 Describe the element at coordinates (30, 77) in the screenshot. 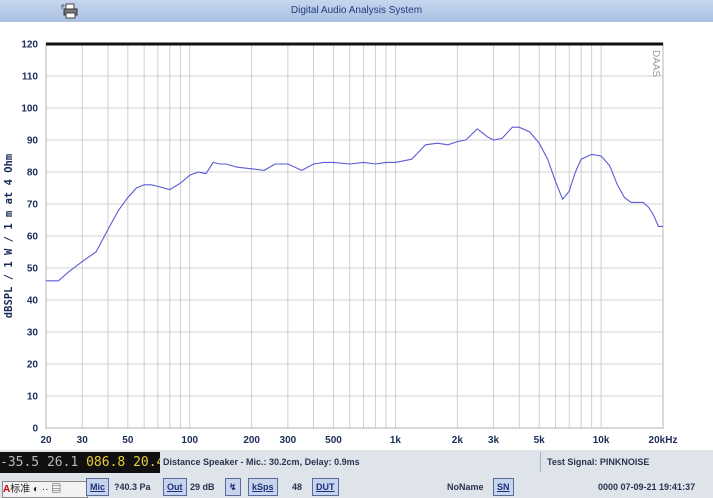

I see `y-tick-label: 110` at that location.